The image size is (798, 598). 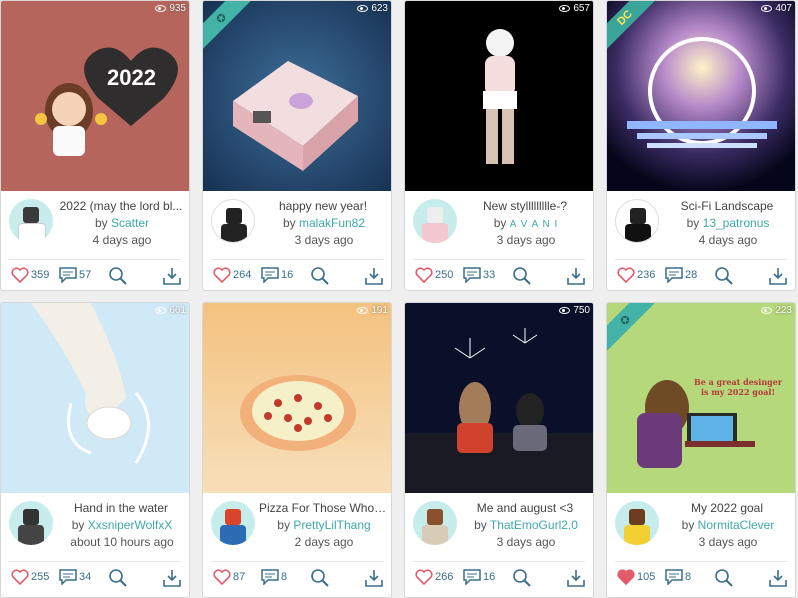 I want to click on creation-title: happy new year!, so click(x=323, y=206).